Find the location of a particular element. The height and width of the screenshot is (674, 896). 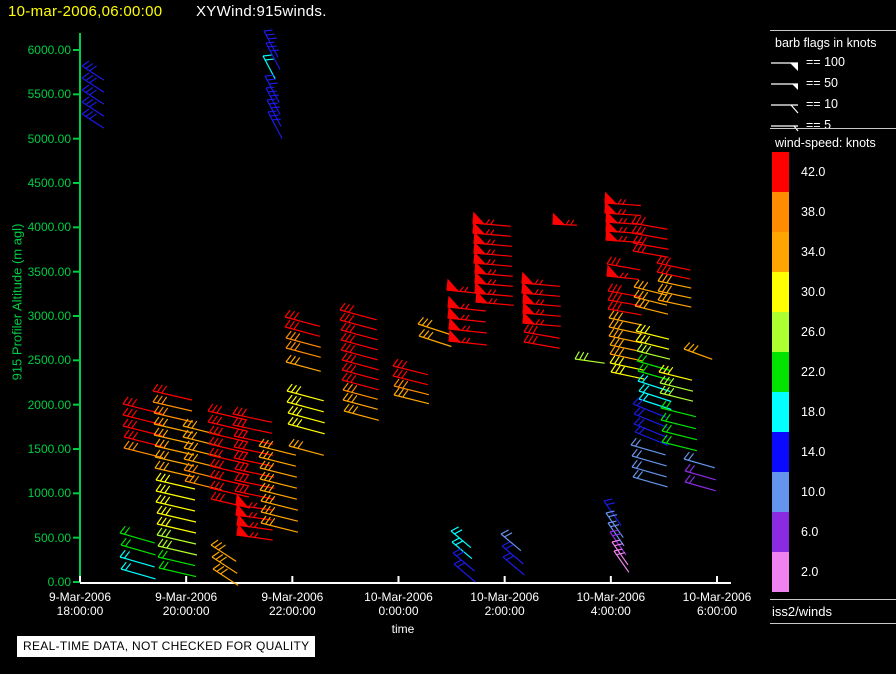

barb-legend-title: barb flags in knots is located at coordinates (826, 43).